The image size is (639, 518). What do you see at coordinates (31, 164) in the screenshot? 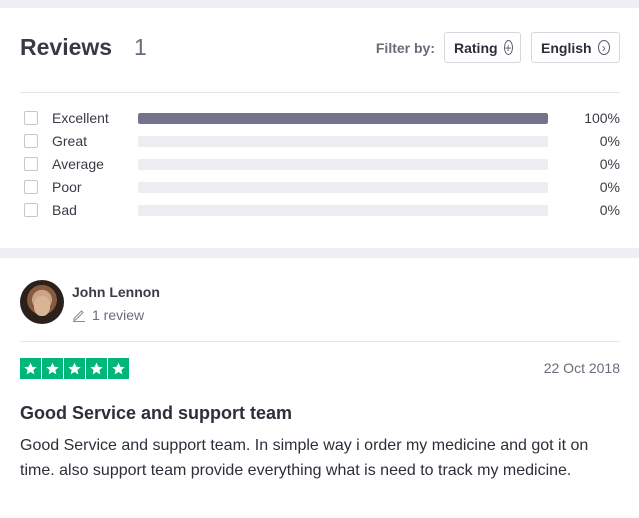
I see `average-checkbox` at bounding box center [31, 164].